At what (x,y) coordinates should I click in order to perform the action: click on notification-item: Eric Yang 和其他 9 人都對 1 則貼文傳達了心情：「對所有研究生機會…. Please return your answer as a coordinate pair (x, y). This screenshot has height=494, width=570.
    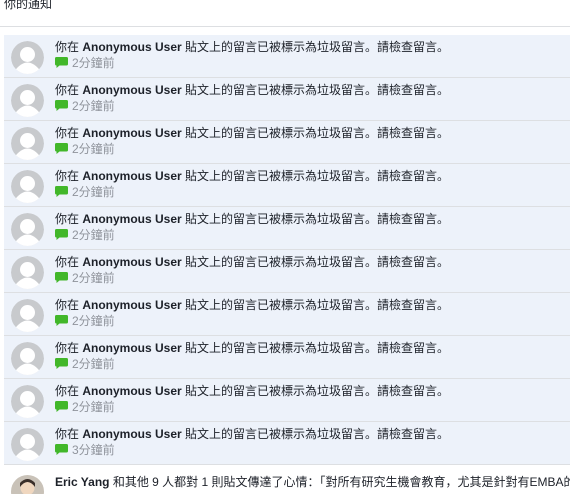
    Looking at the image, I should click on (287, 480).